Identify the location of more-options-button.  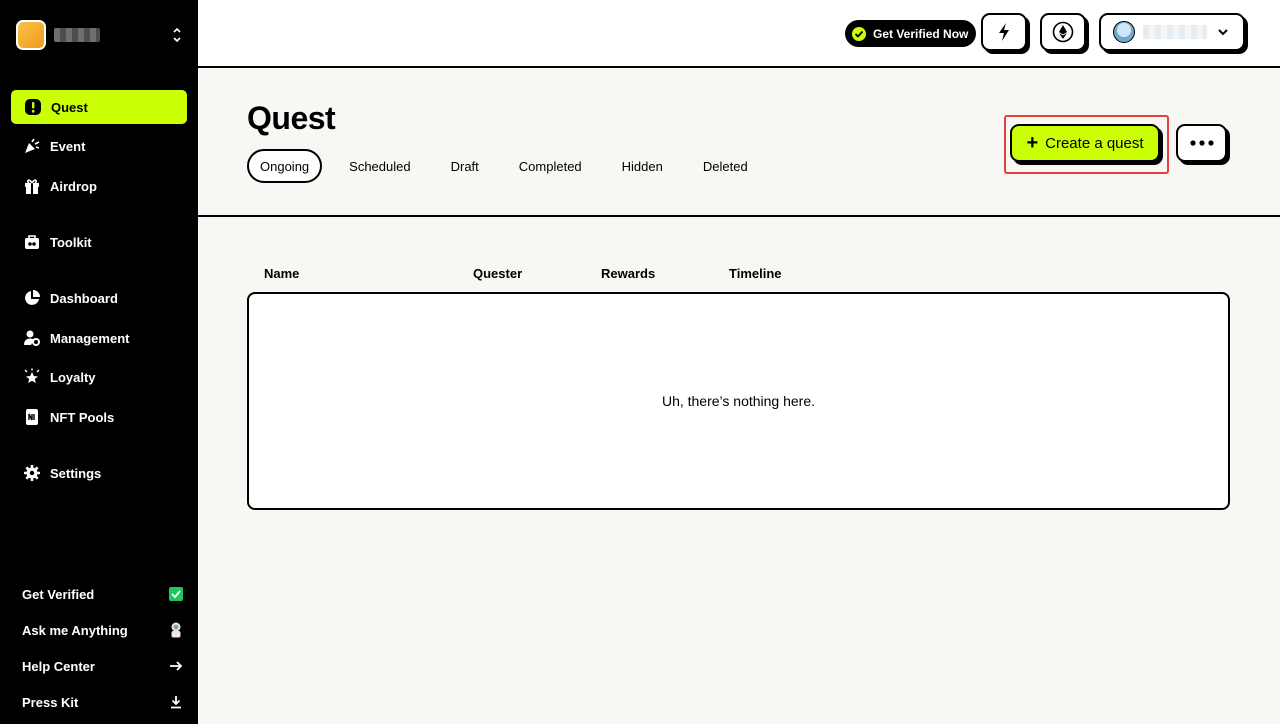
(1201, 143).